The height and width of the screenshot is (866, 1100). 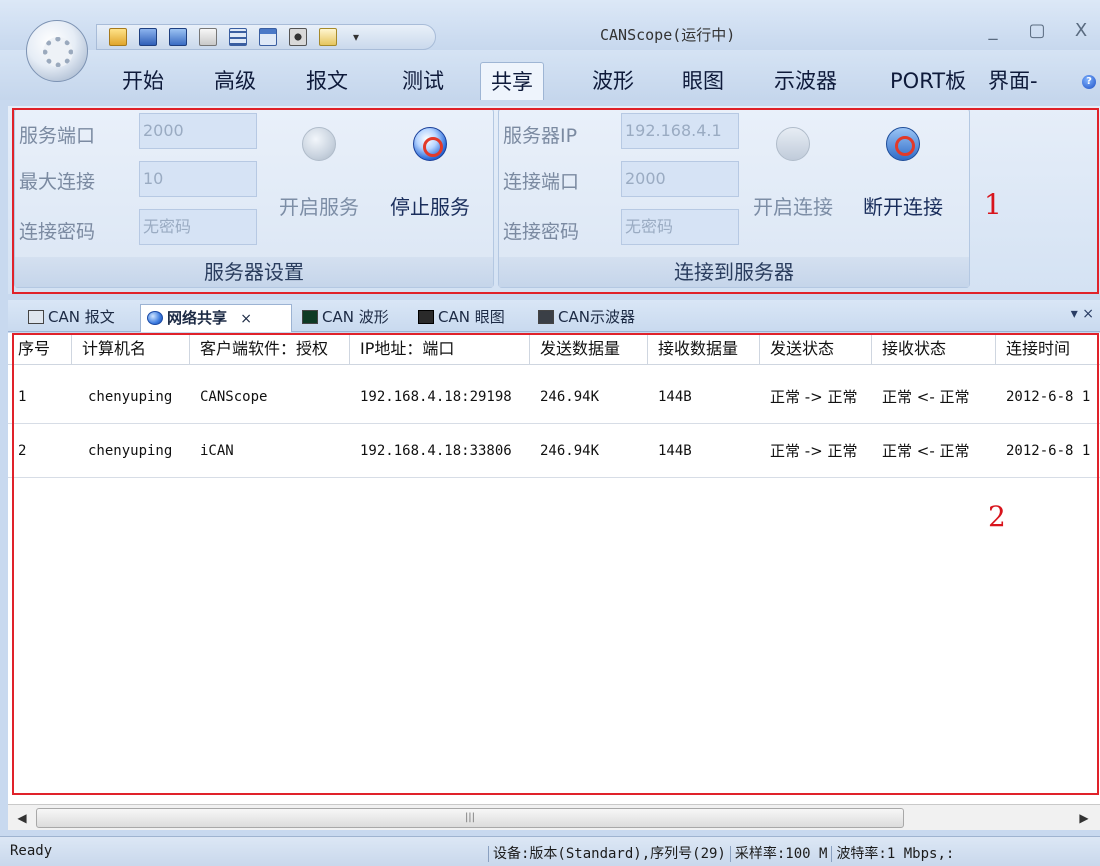 What do you see at coordinates (238, 37) in the screenshot?
I see `grid-icon` at bounding box center [238, 37].